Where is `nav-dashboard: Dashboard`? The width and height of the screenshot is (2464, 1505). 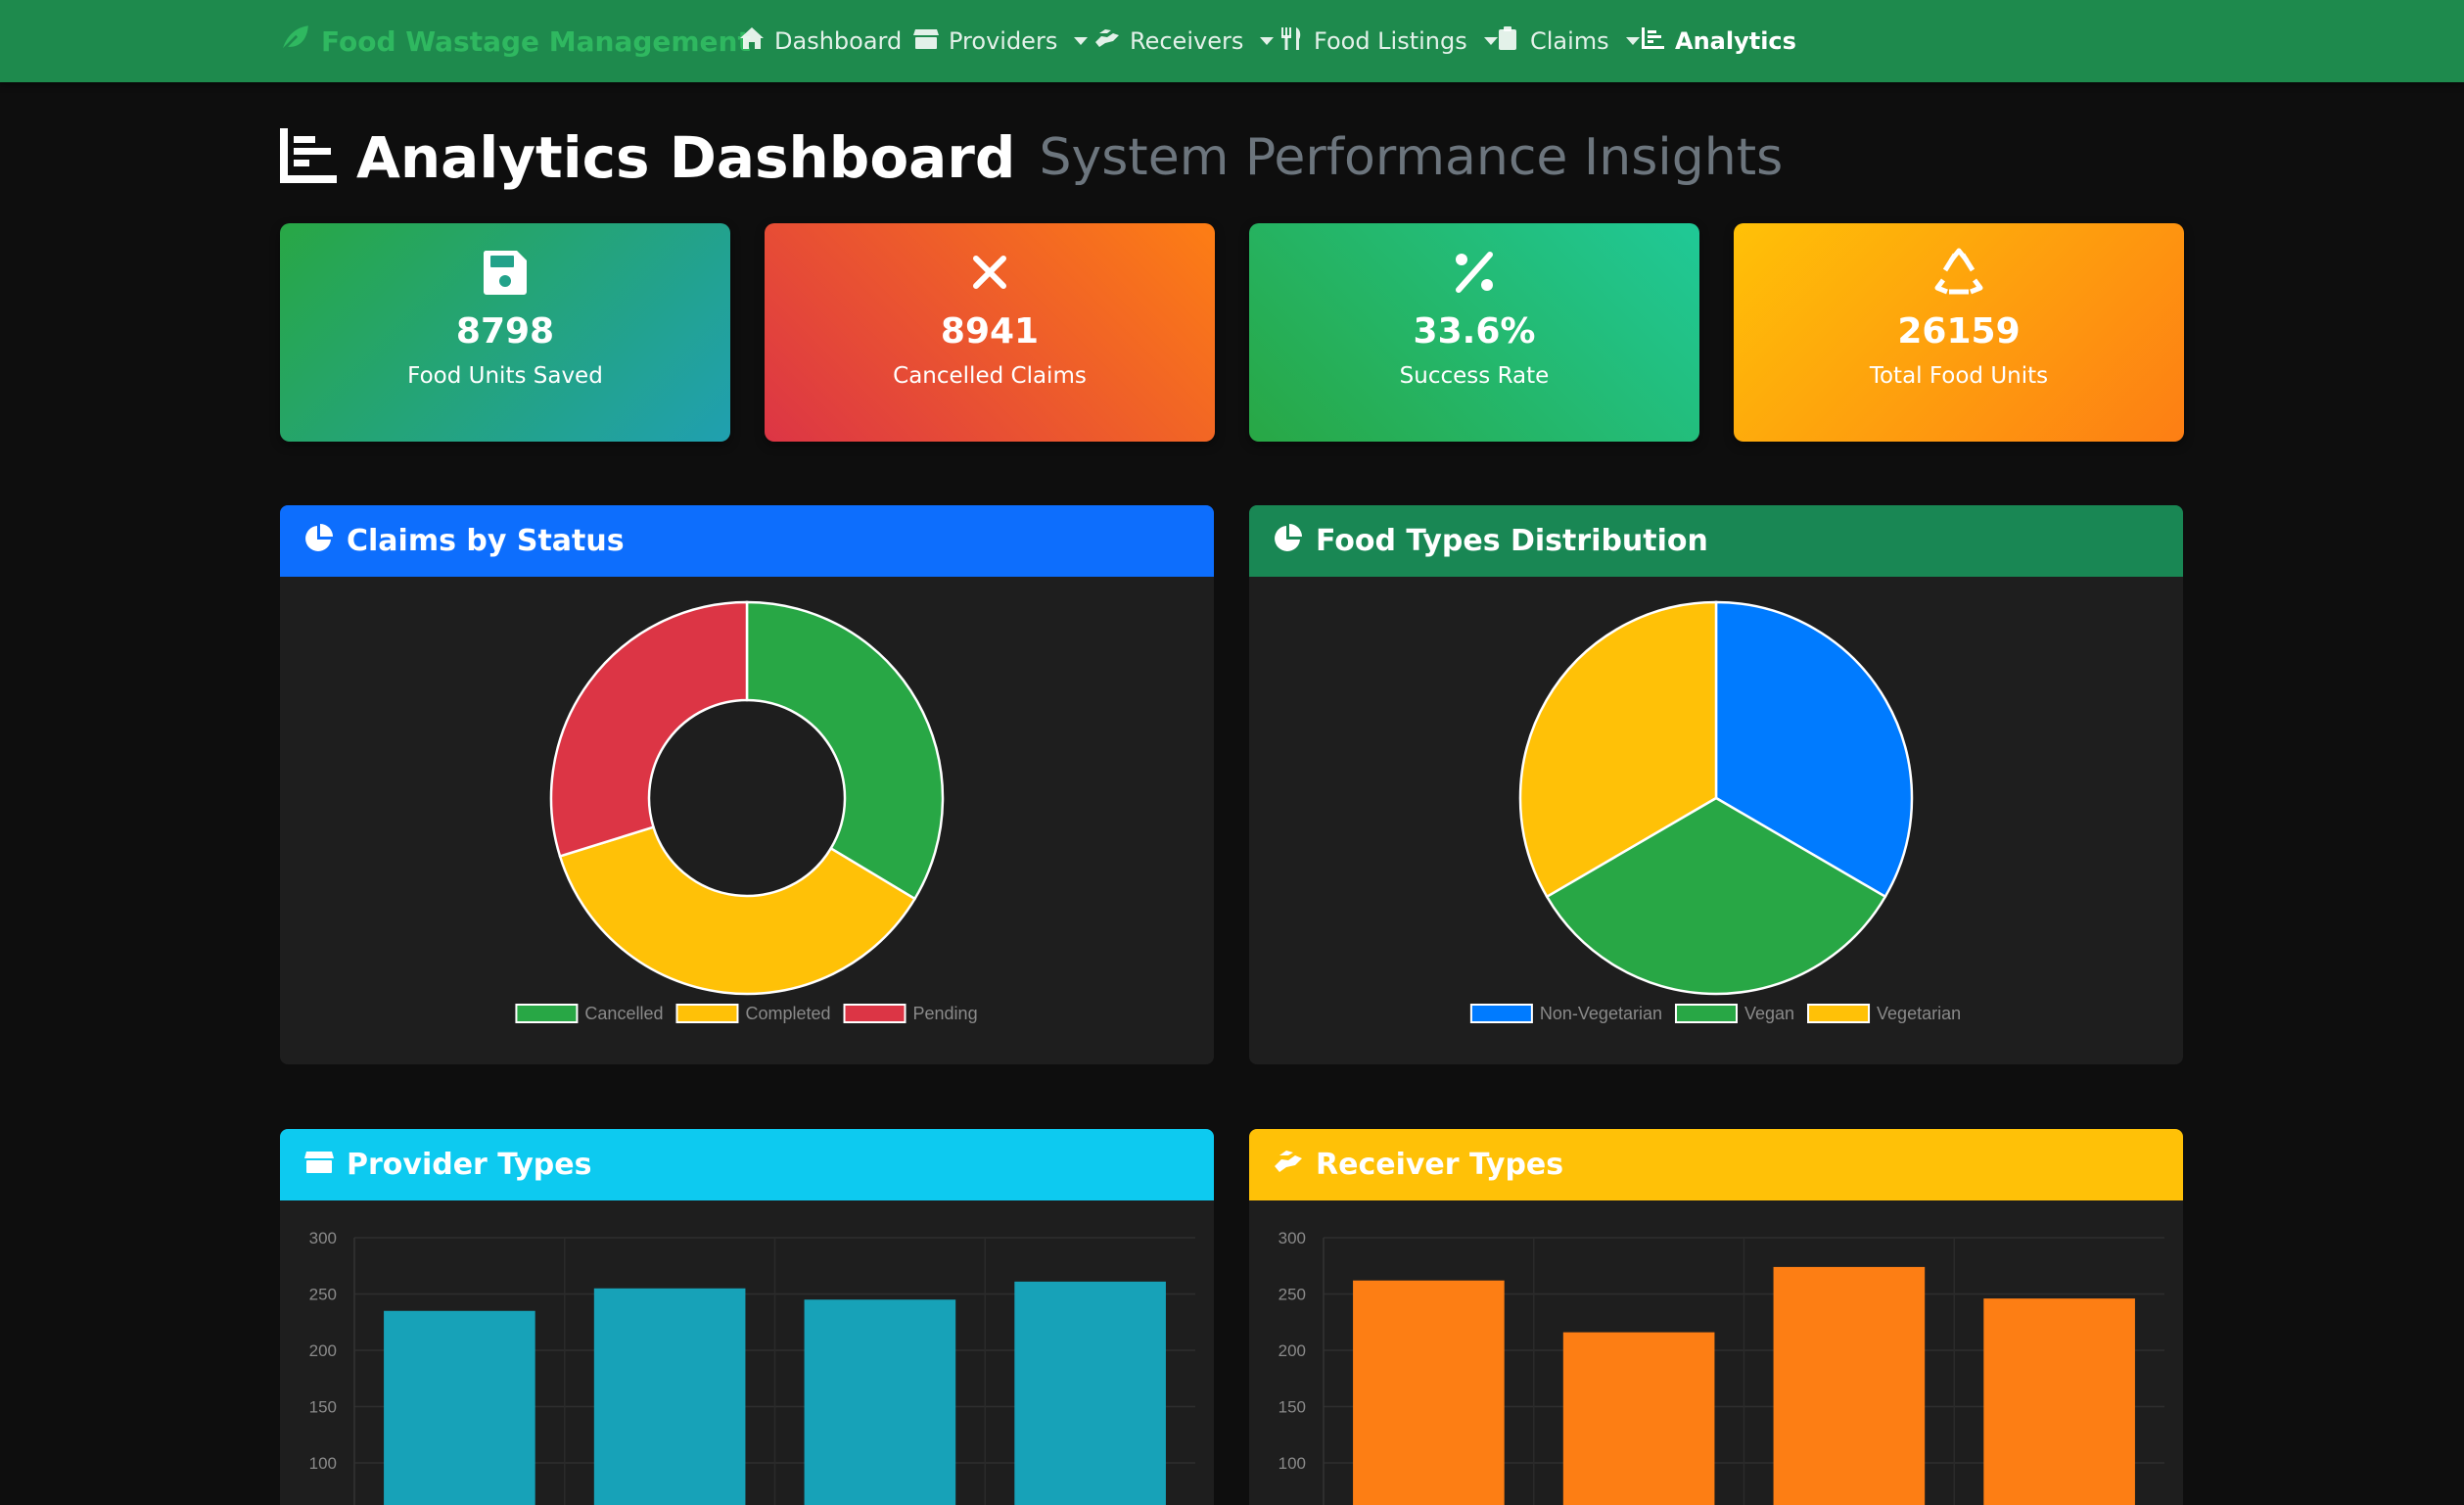 nav-dashboard: Dashboard is located at coordinates (820, 41).